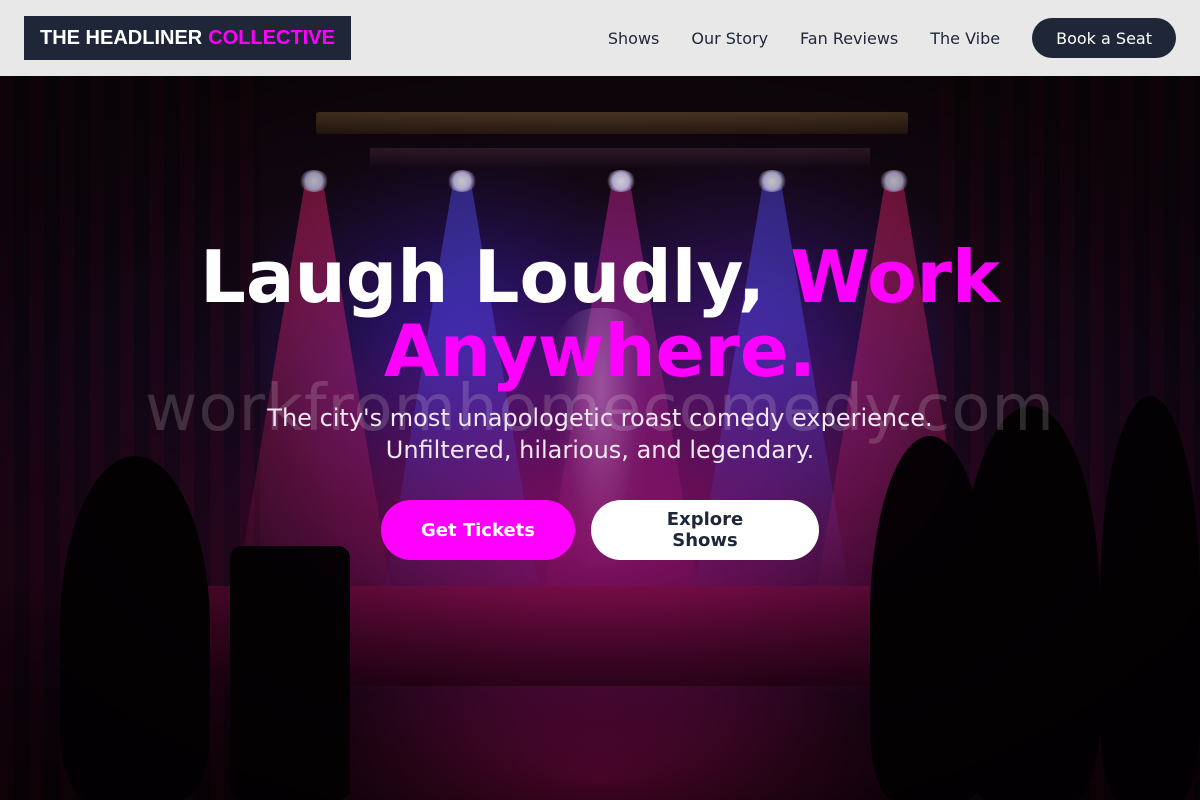  What do you see at coordinates (478, 530) in the screenshot?
I see `get-tickets-button: Get Tickets` at bounding box center [478, 530].